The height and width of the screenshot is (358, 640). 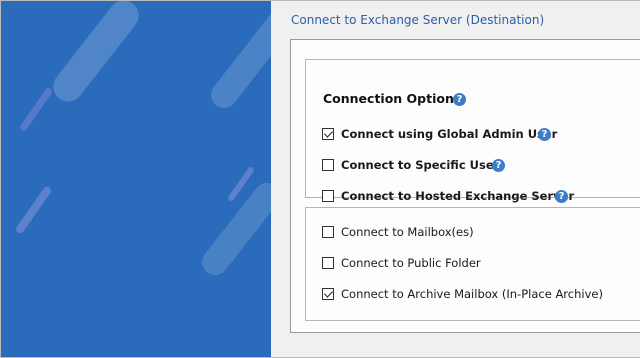 I want to click on page-title: Connect to Exchange Server (Destination), so click(x=418, y=20).